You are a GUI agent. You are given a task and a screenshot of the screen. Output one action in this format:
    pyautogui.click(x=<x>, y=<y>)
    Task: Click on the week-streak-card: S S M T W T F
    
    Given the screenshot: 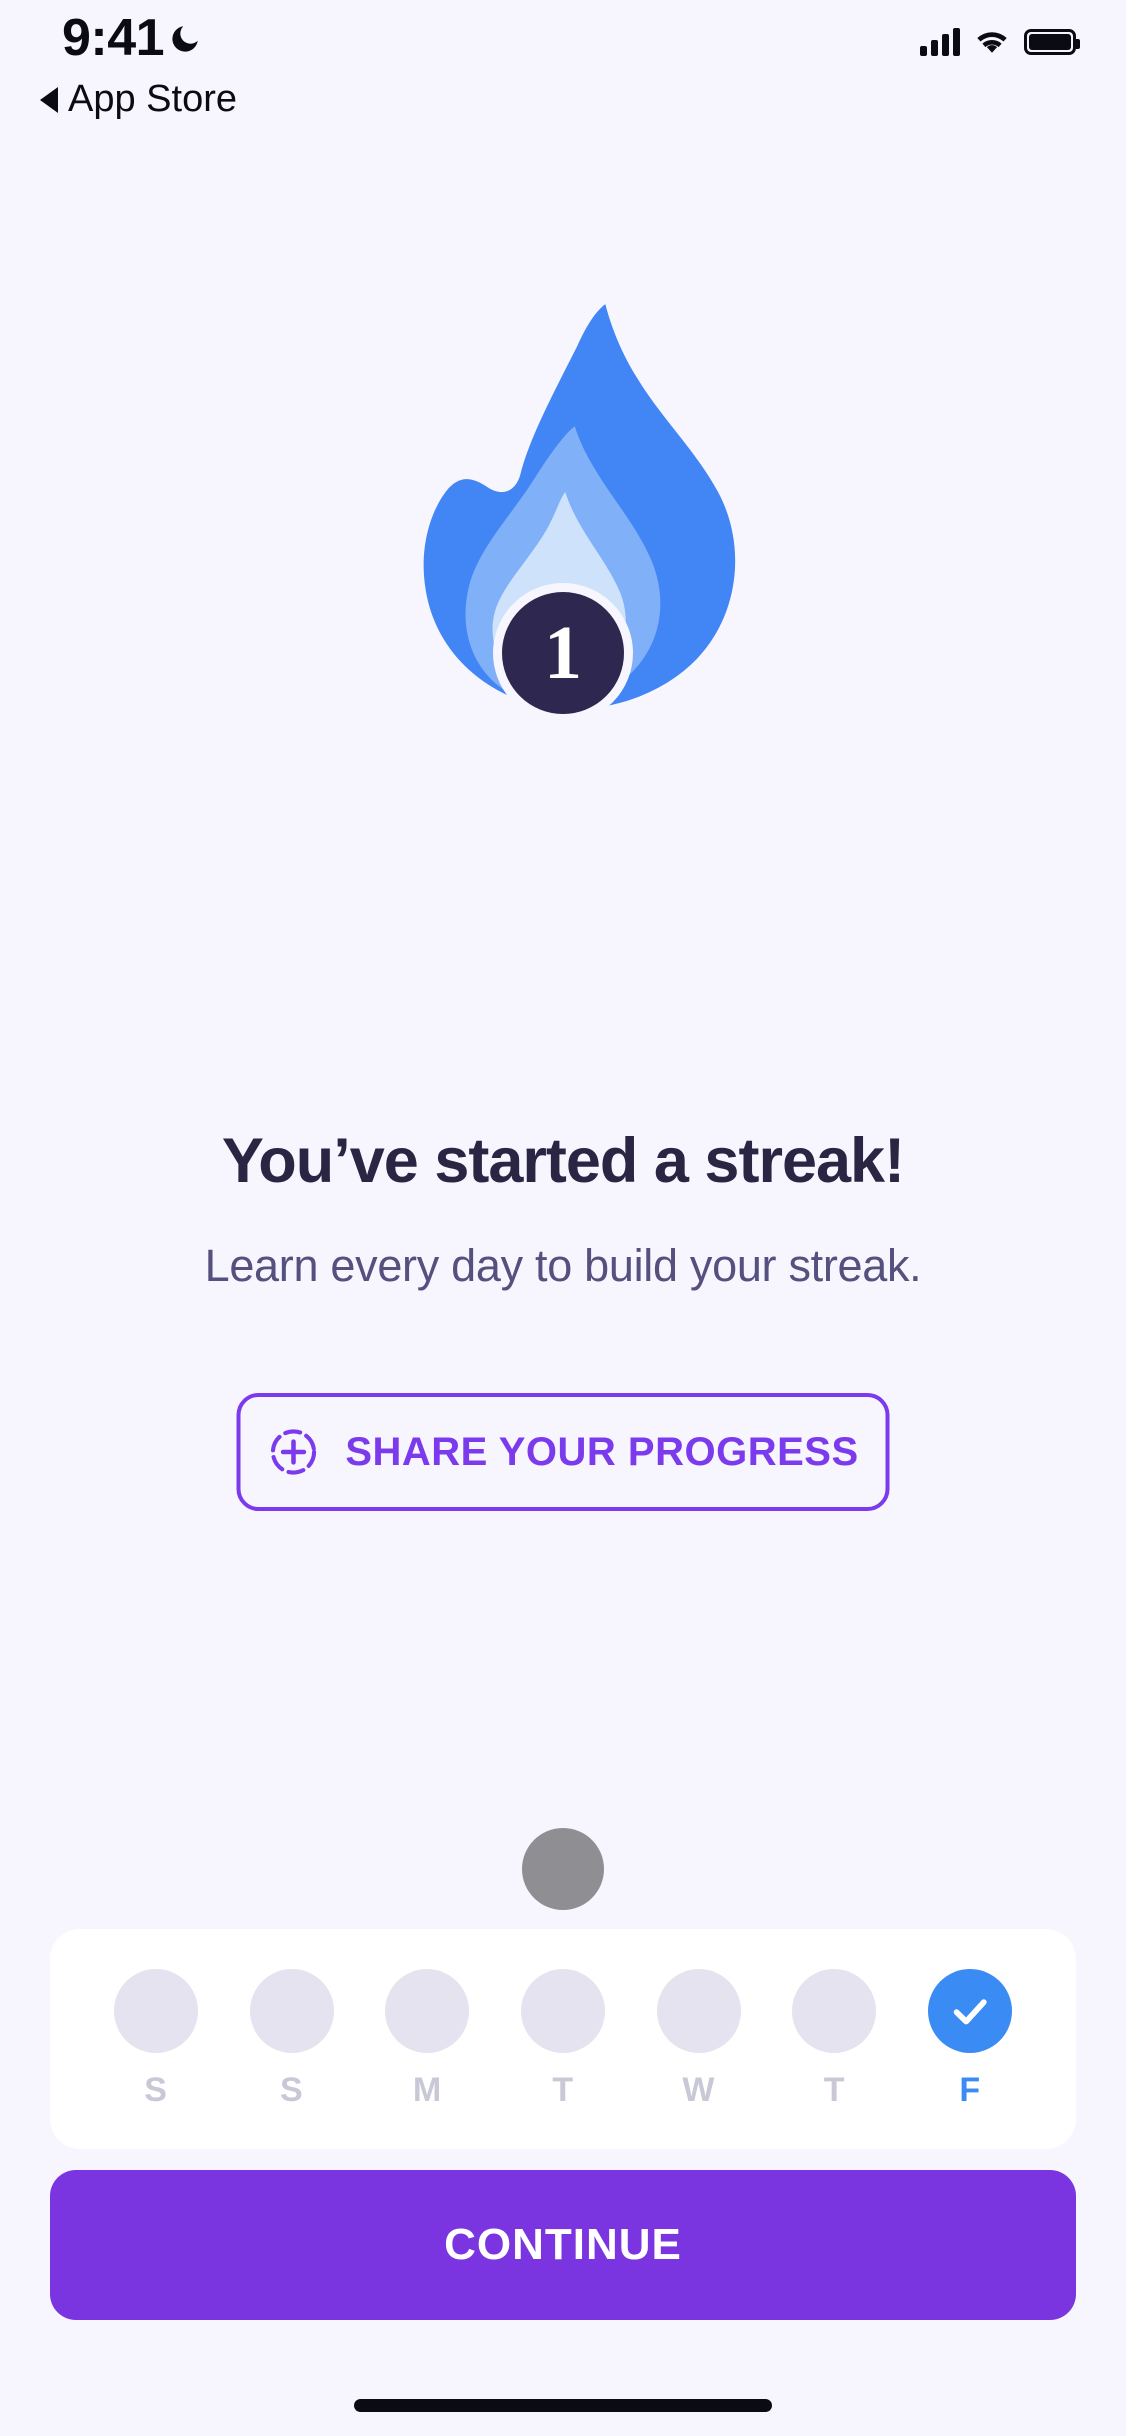 What is the action you would take?
    pyautogui.click(x=563, y=2039)
    